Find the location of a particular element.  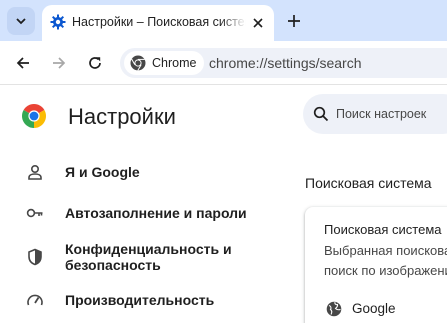

sidebar-item-privacy: Конфиденциальность и безопасность is located at coordinates (140, 257).